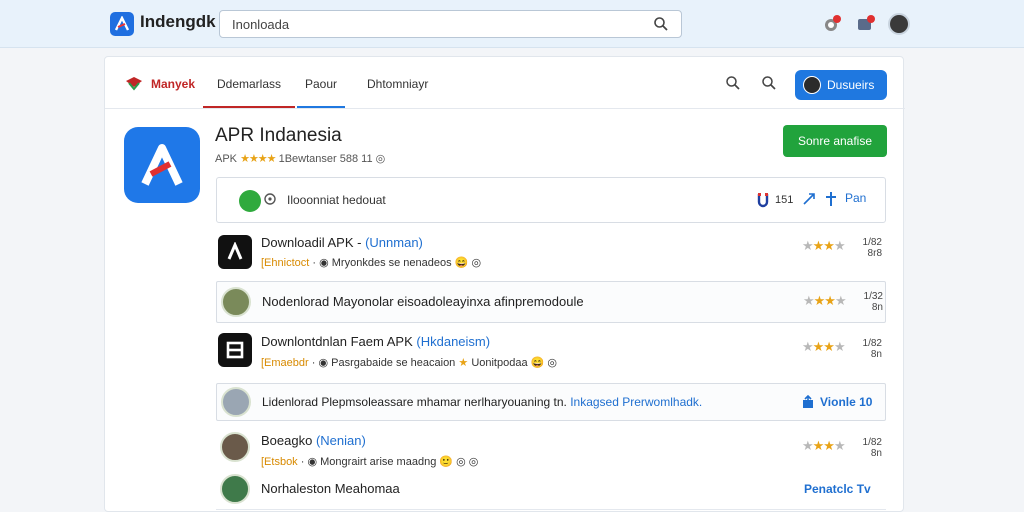 The image size is (1024, 512). I want to click on search-box, so click(450, 24).